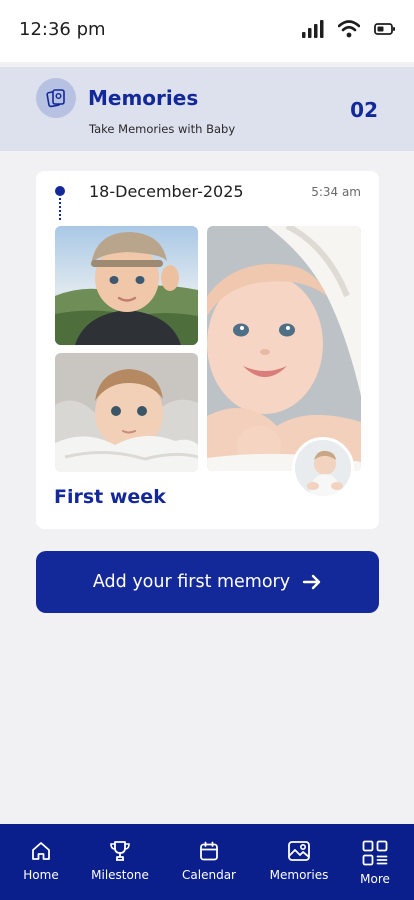 The width and height of the screenshot is (414, 900). Describe the element at coordinates (375, 853) in the screenshot. I see `grid-icon` at that location.